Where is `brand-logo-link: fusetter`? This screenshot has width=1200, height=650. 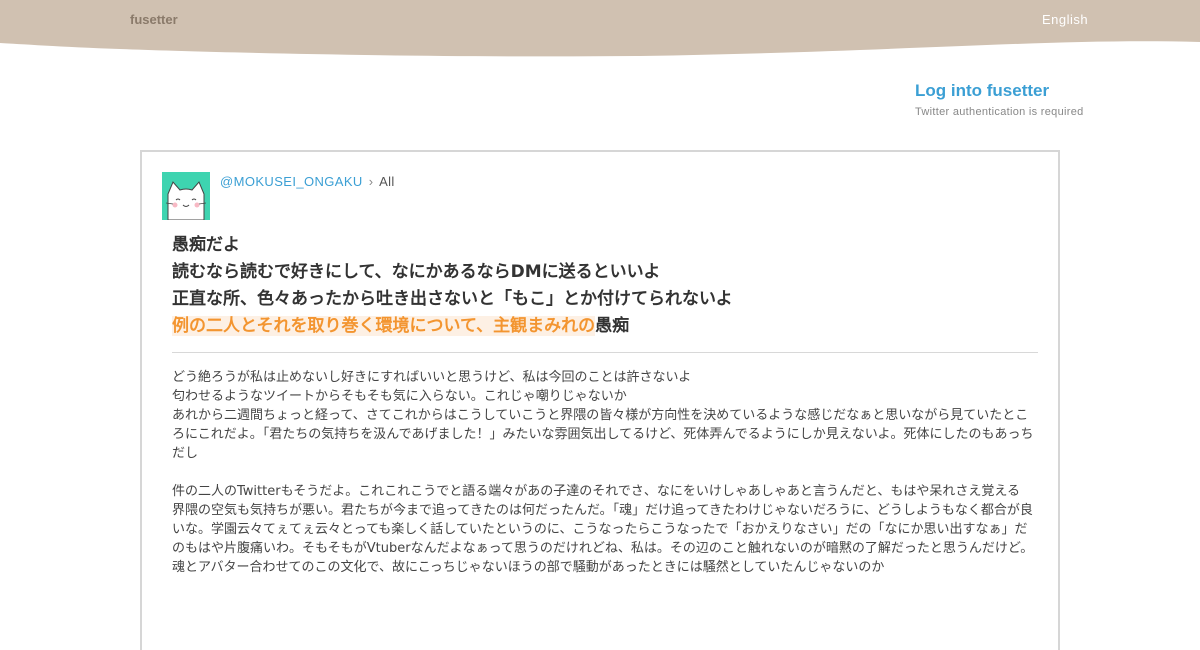
brand-logo-link: fusetter is located at coordinates (154, 19).